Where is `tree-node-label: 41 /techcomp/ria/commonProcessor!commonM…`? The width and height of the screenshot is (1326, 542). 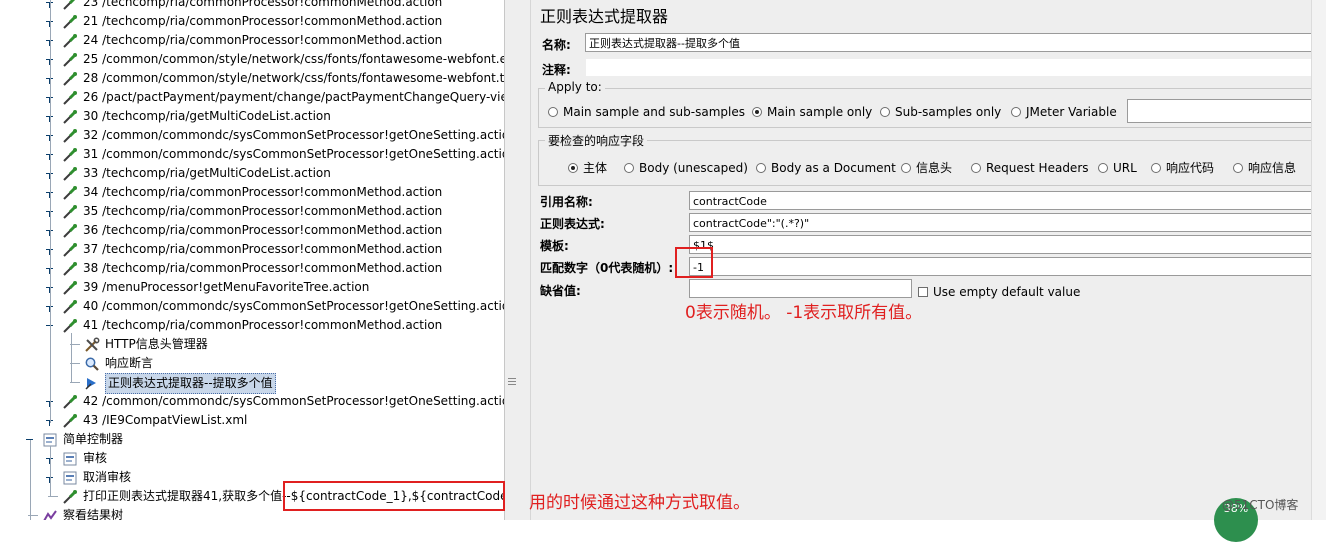 tree-node-label: 41 /techcomp/ria/commonProcessor!commonM… is located at coordinates (263, 325).